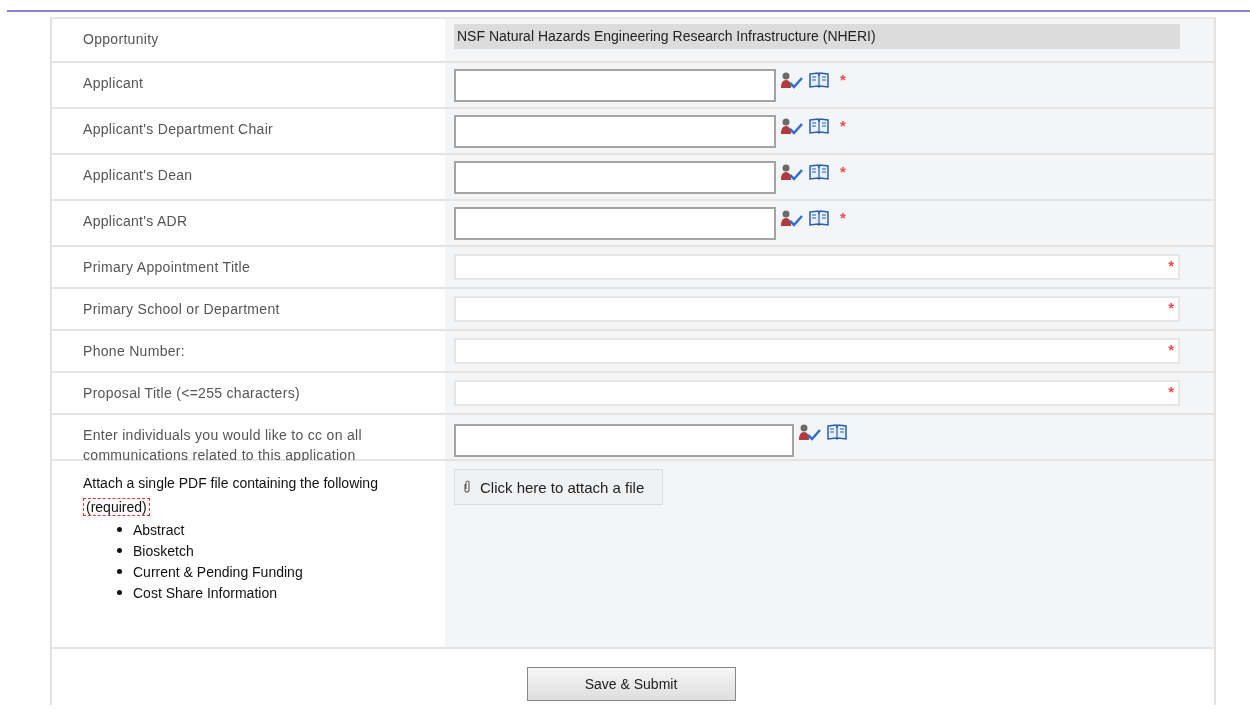  What do you see at coordinates (817, 36) in the screenshot?
I see `readonly-value: NSF Natural Hazards Engineering Research Infrastructure (NHERI)` at bounding box center [817, 36].